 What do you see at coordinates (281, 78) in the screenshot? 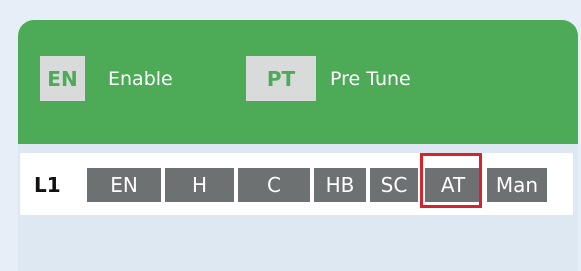
I see `pretune-button: PT` at bounding box center [281, 78].